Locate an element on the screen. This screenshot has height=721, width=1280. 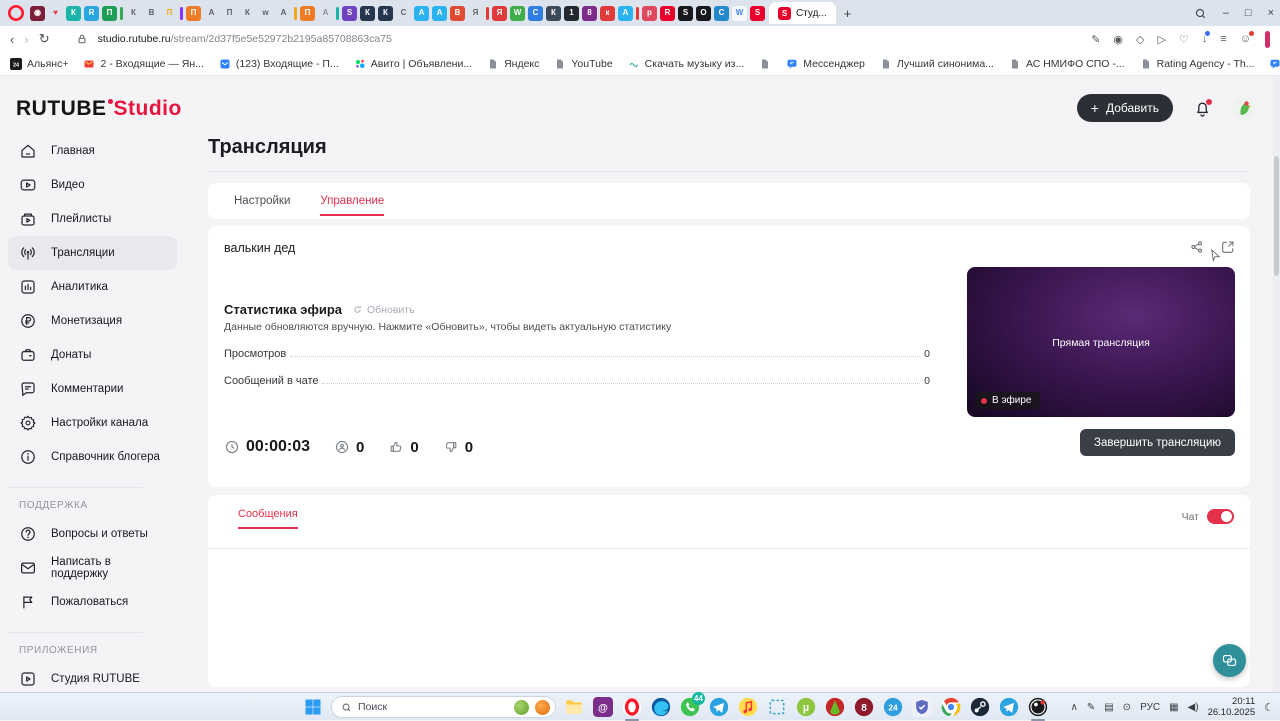
bookmark-item is located at coordinates (765, 64).